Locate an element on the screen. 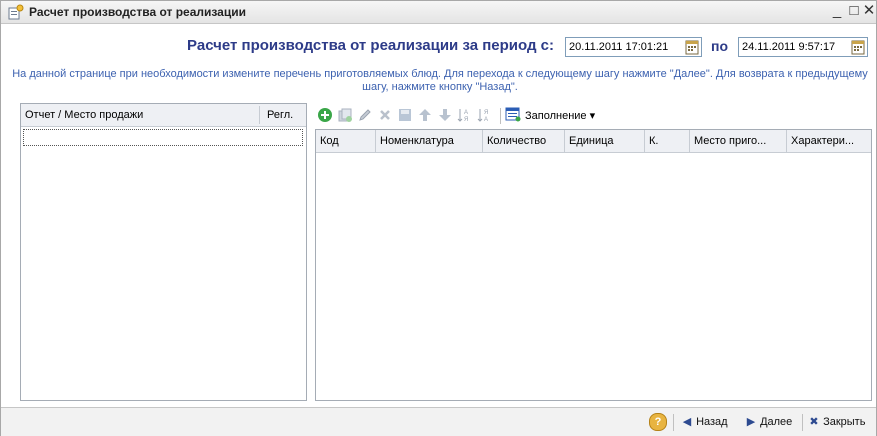 The height and width of the screenshot is (436, 877). maximize-button: □ is located at coordinates (854, 11).